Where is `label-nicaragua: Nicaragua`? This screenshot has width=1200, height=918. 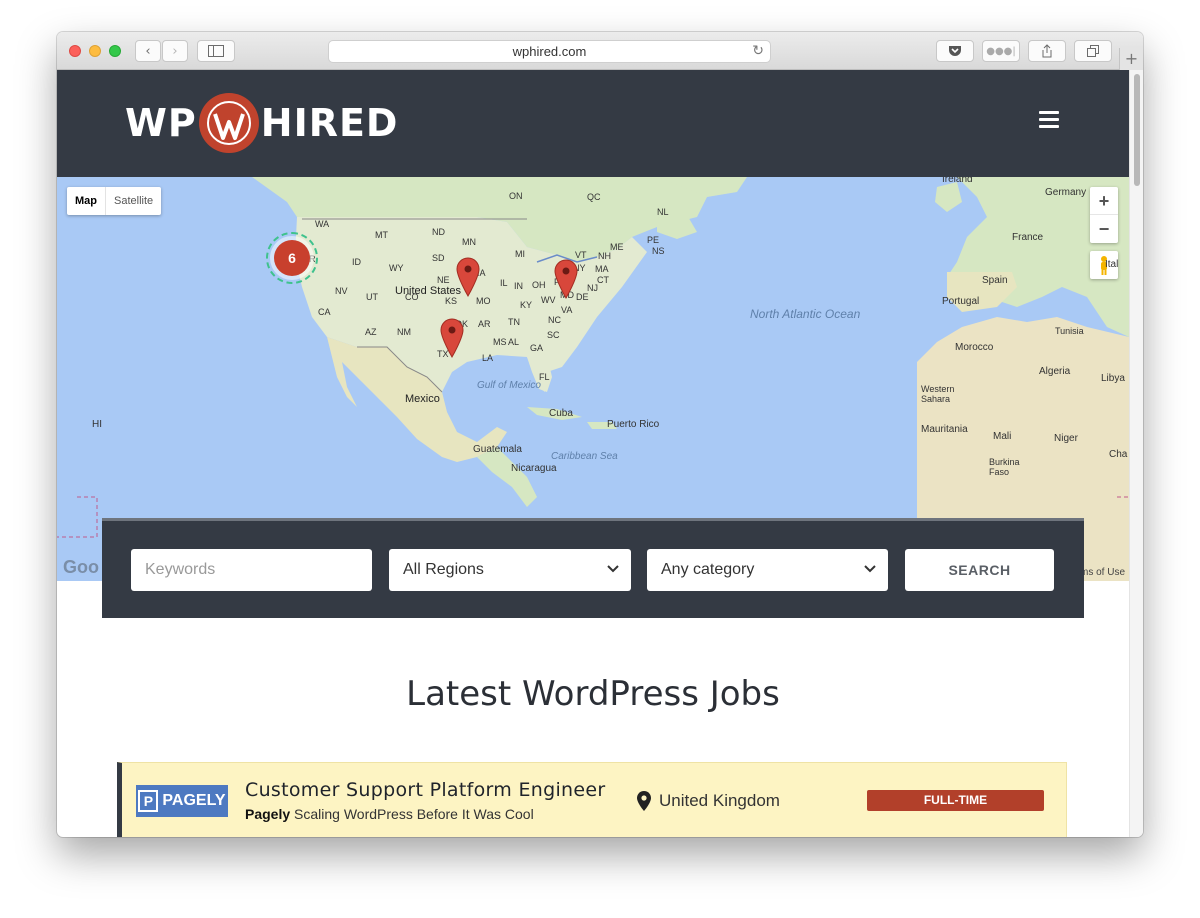
label-nicaragua: Nicaragua is located at coordinates (534, 468).